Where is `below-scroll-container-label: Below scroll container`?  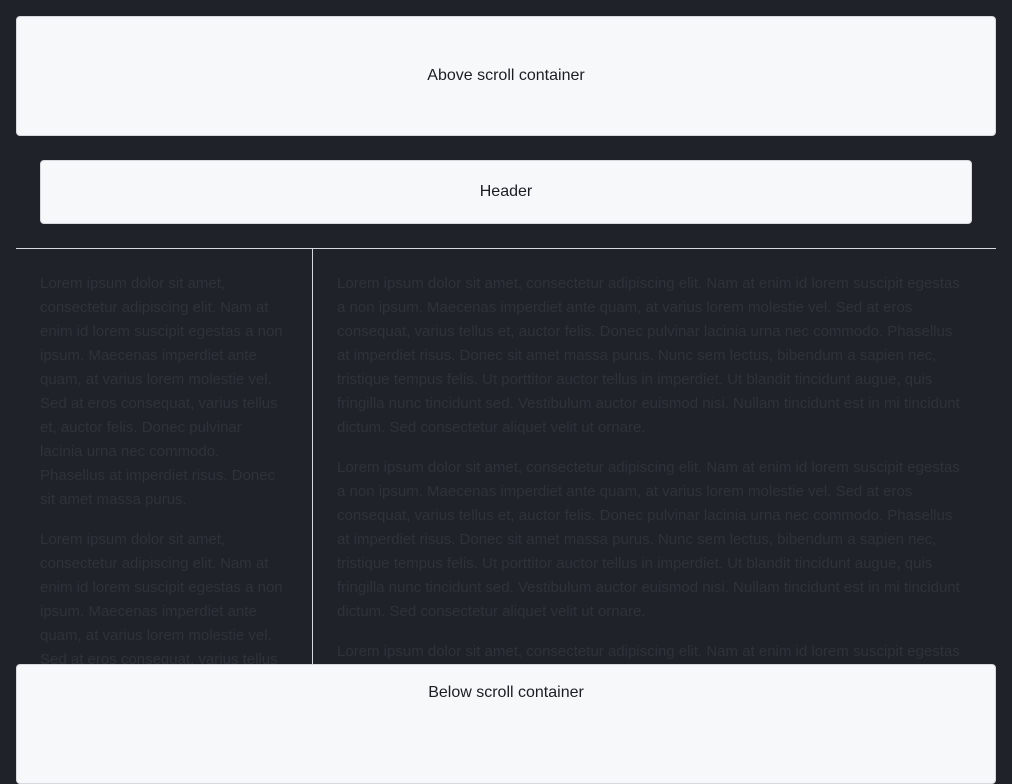
below-scroll-container-label: Below scroll container is located at coordinates (506, 692).